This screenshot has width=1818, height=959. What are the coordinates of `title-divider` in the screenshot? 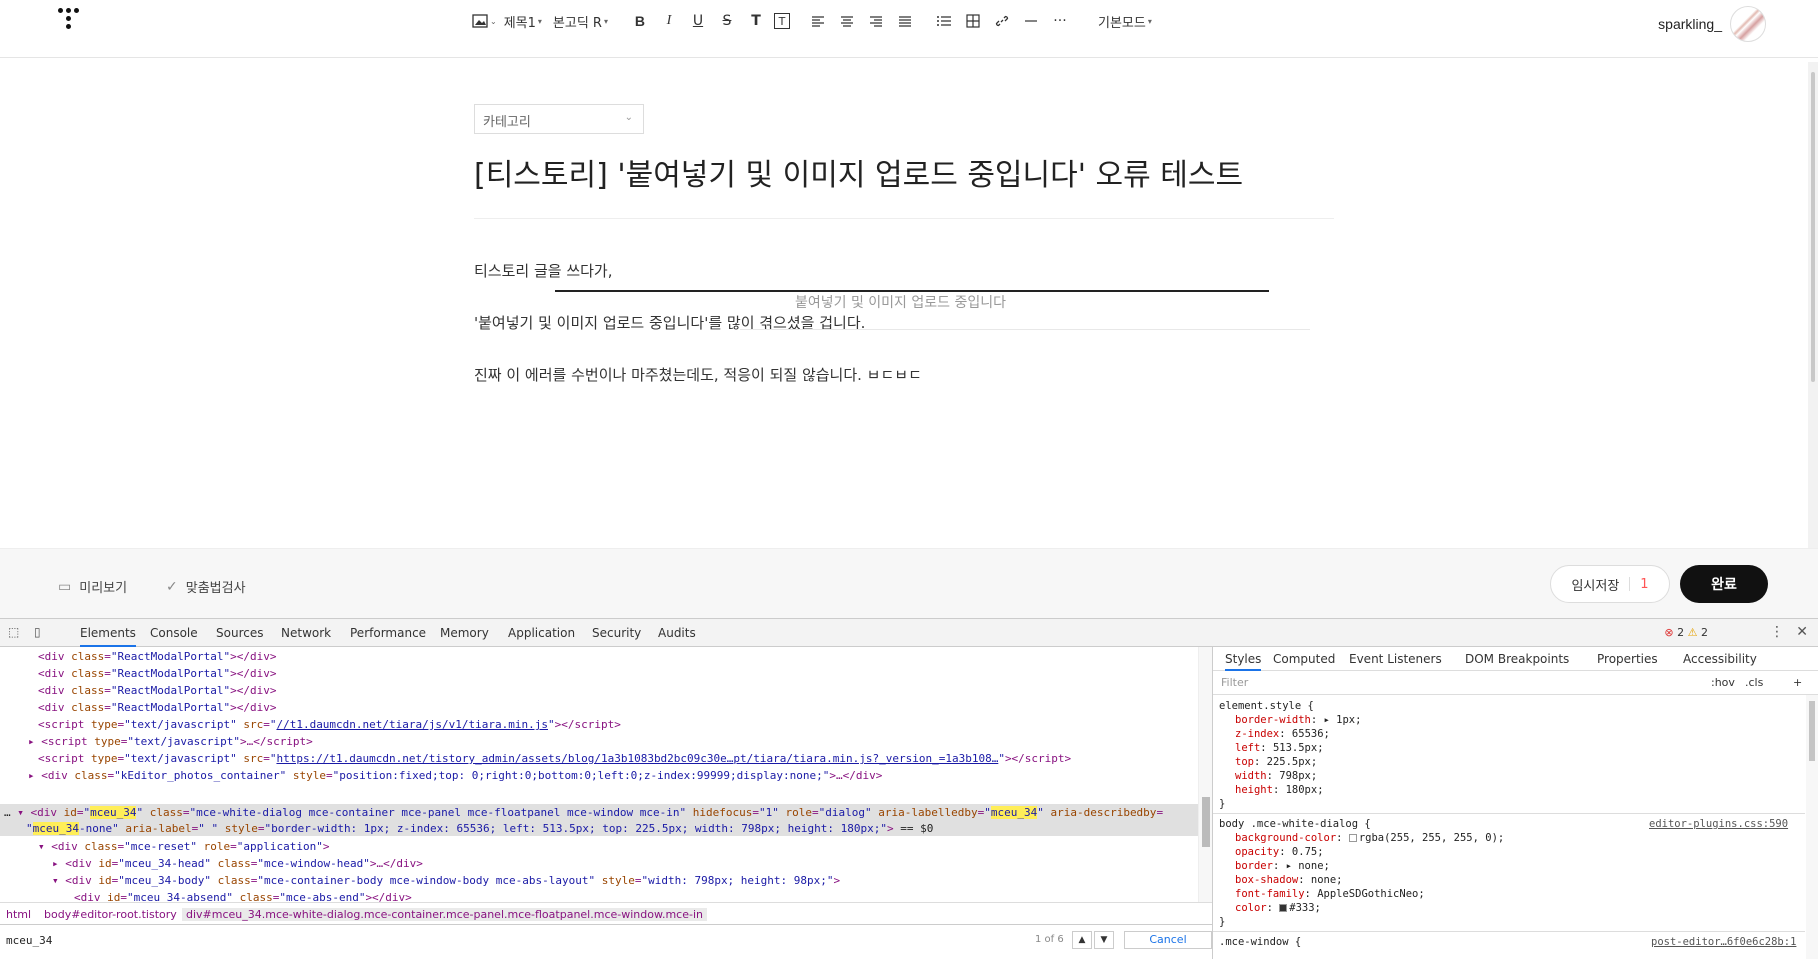 It's located at (904, 218).